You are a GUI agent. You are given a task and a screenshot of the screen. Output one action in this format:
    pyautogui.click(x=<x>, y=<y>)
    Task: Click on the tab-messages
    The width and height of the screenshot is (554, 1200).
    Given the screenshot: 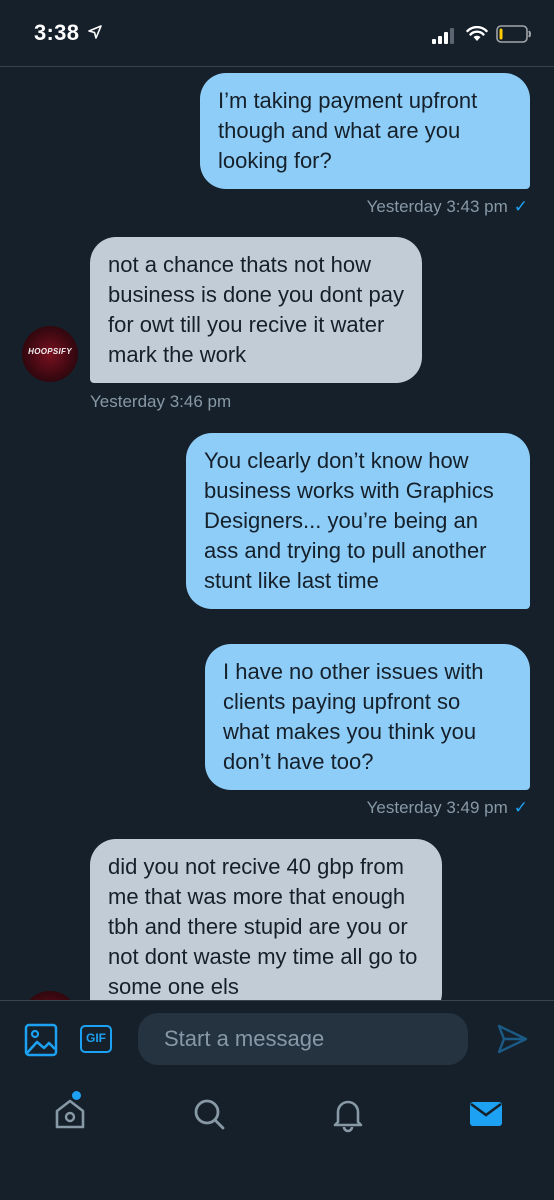 What is the action you would take?
    pyautogui.click(x=486, y=1114)
    